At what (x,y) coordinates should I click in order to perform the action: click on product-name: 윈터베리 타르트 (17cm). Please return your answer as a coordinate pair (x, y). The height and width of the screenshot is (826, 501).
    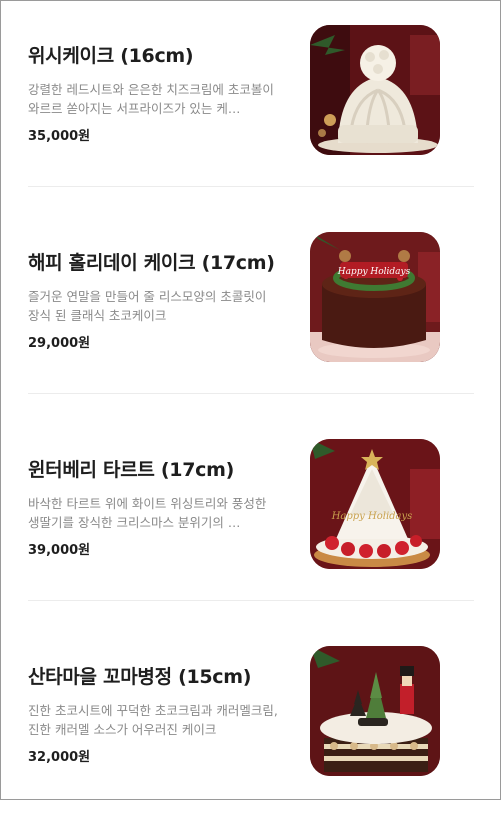
    Looking at the image, I should click on (131, 468).